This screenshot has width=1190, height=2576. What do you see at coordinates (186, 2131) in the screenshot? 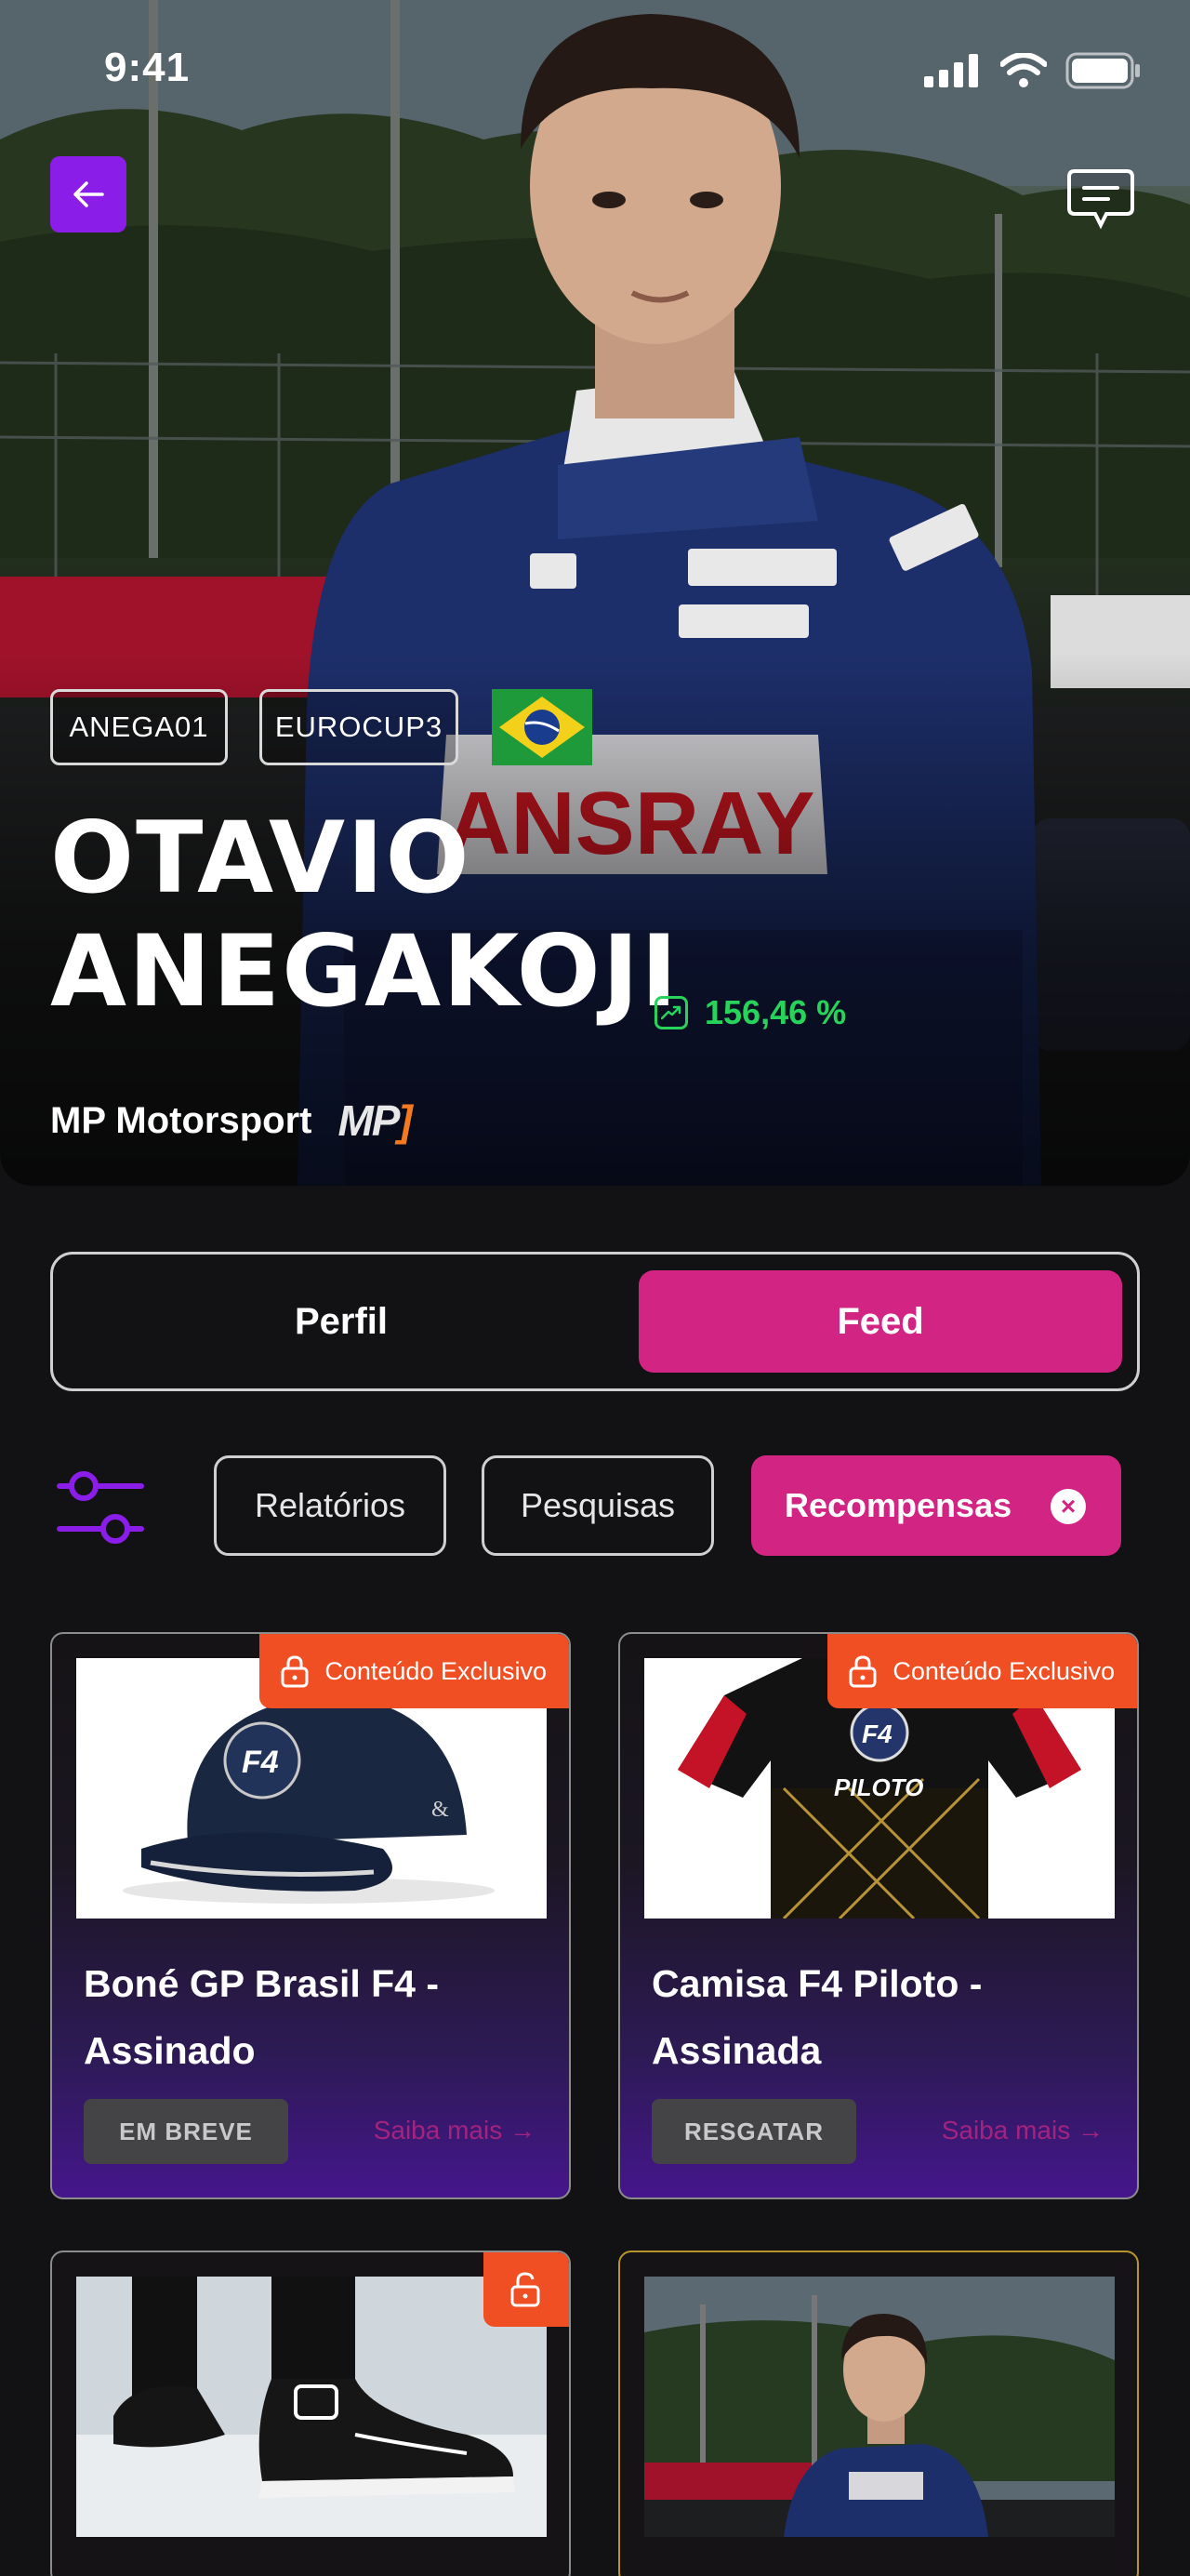
I see `coming-soon-button: EM BREVE` at bounding box center [186, 2131].